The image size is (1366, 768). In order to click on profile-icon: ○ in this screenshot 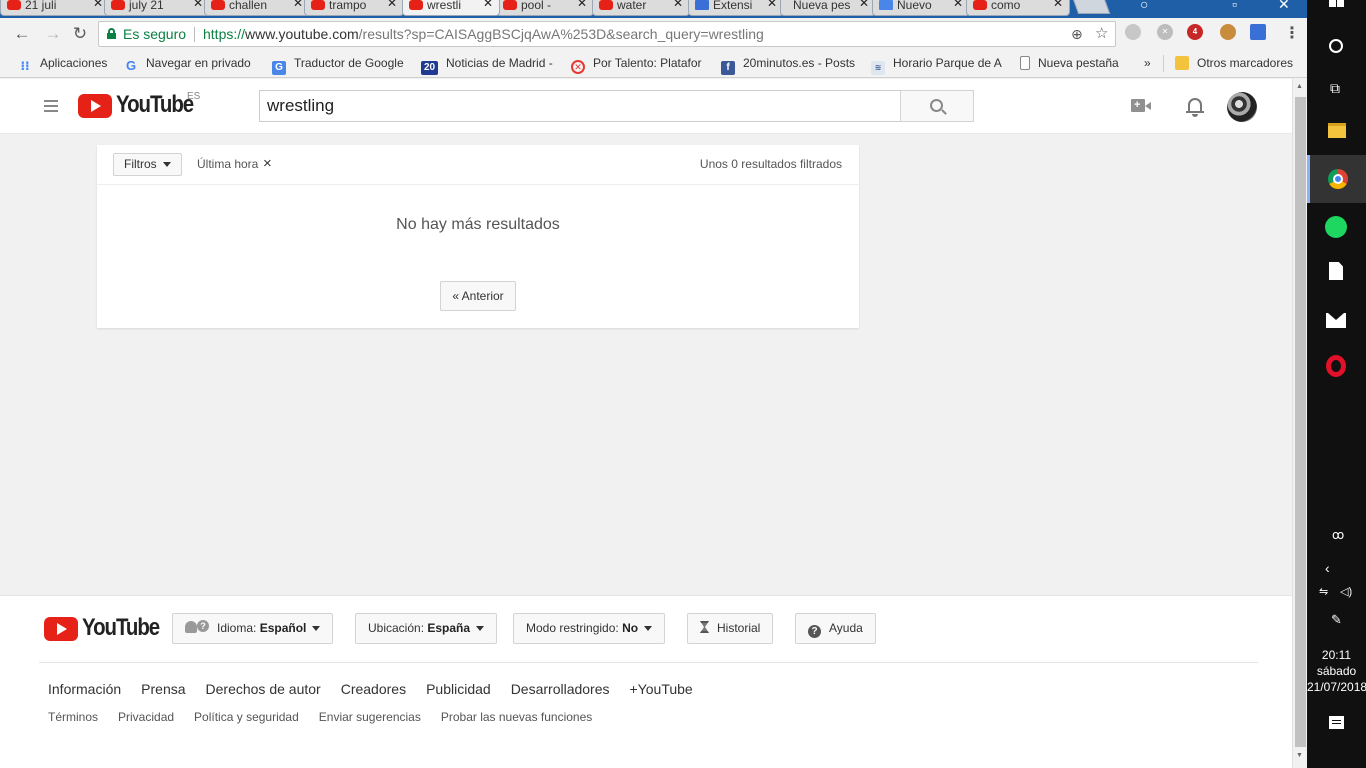, I will do `click(1144, 6)`.